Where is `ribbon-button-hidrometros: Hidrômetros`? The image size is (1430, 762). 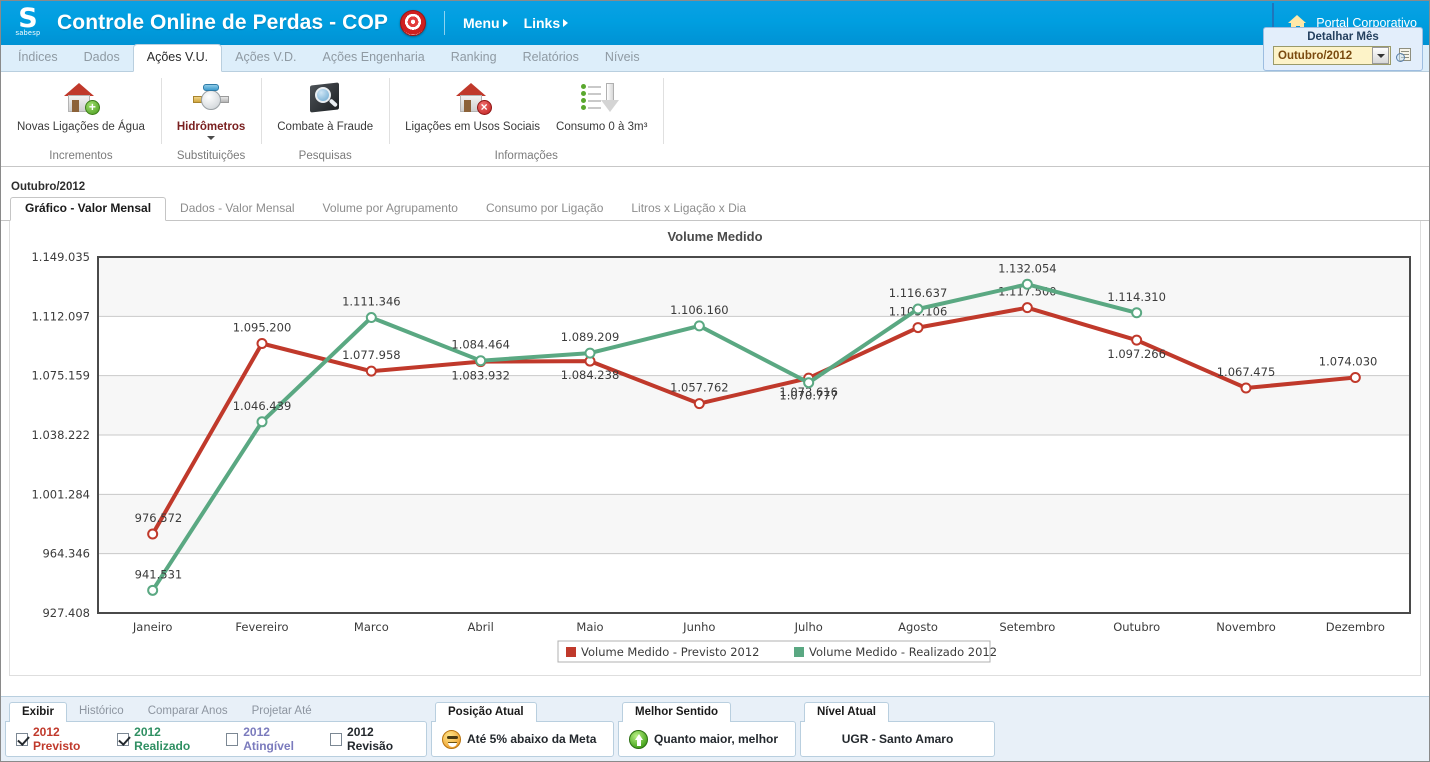
ribbon-button-hidrometros: Hidrômetros is located at coordinates (211, 106).